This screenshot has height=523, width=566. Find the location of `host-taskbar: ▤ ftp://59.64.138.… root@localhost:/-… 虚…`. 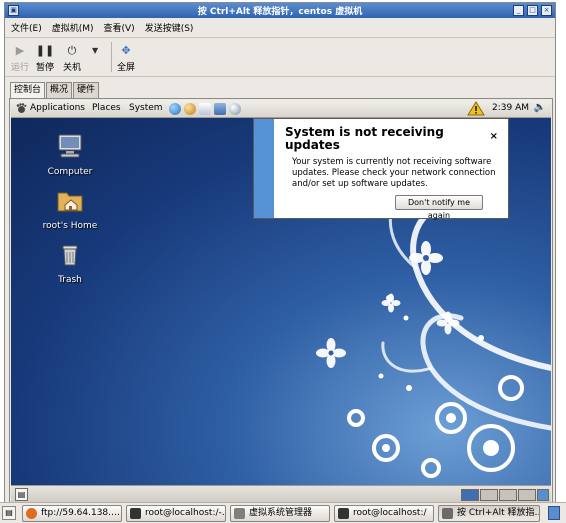

host-taskbar: ▤ ftp://59.64.138.… root@localhost:/-… 虚… is located at coordinates (283, 512).